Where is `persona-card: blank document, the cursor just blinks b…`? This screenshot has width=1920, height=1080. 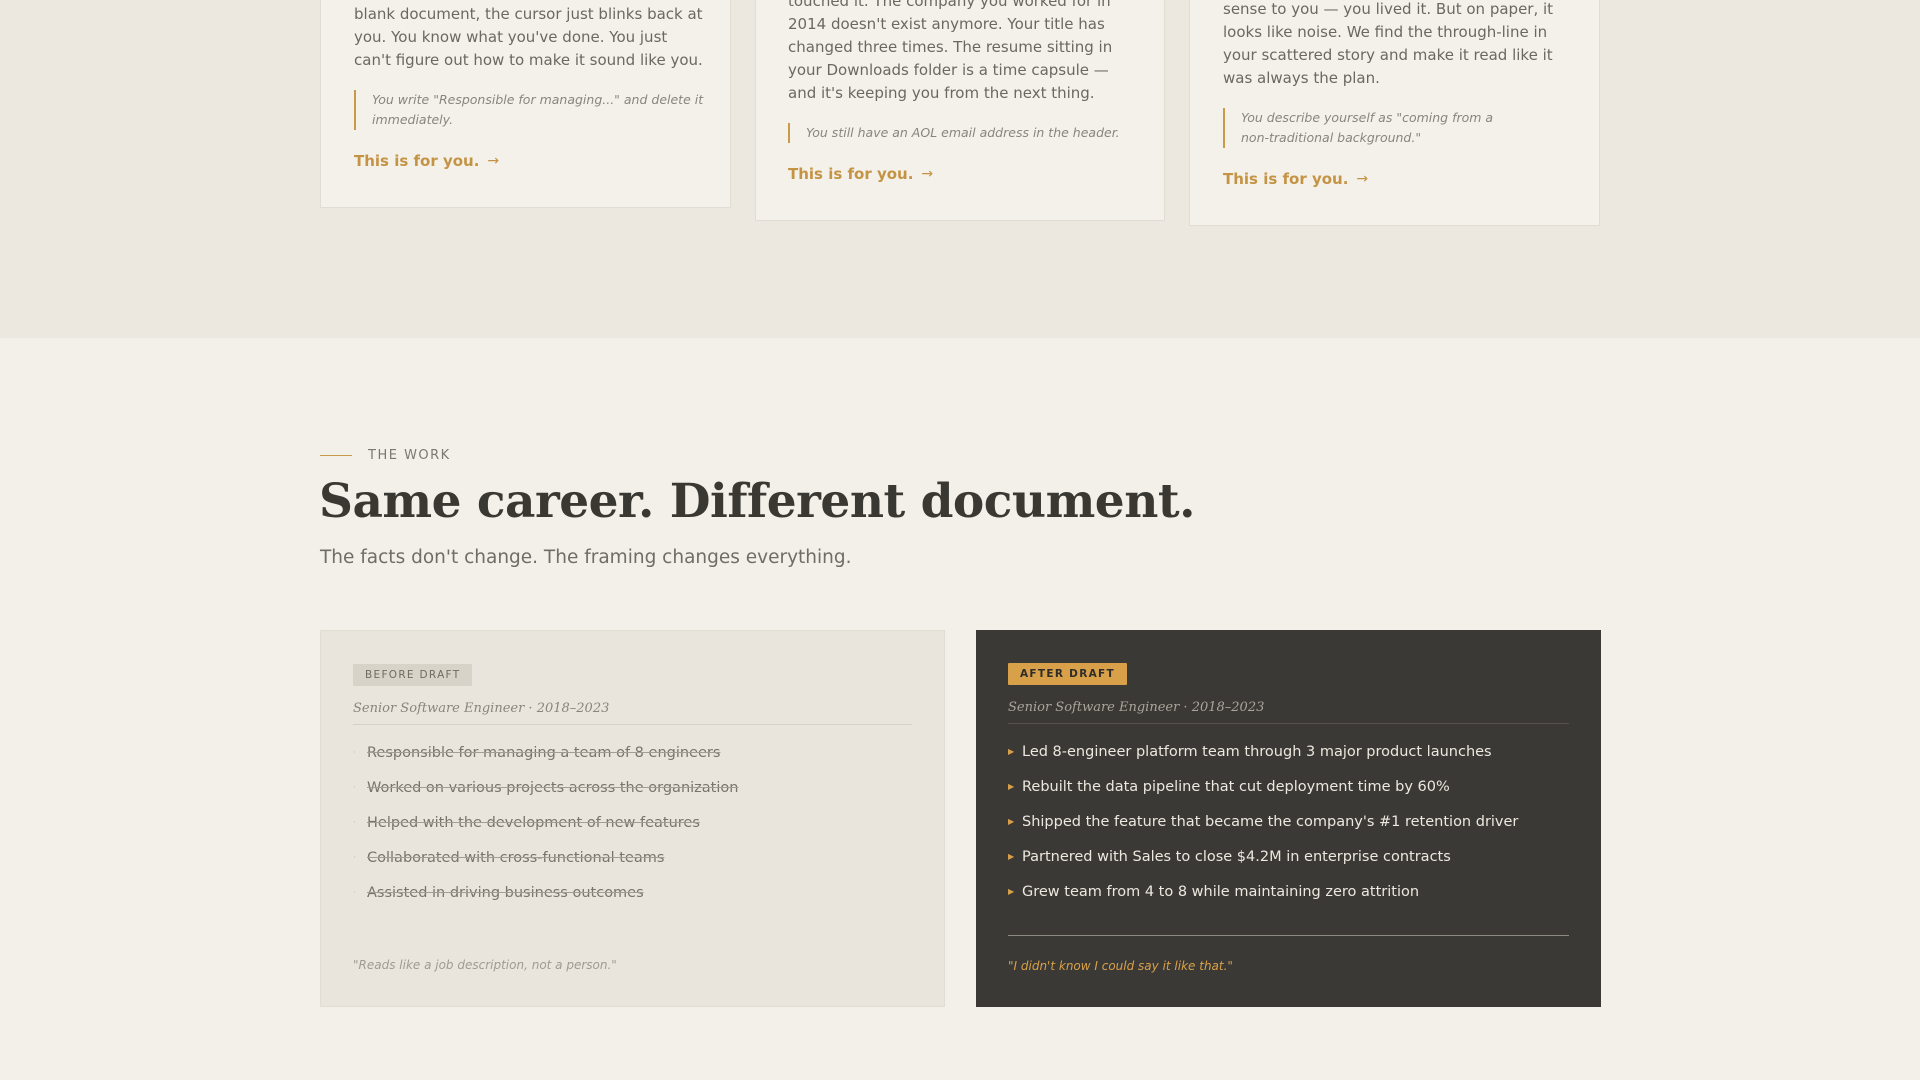 persona-card: blank document, the cursor just blinks b… is located at coordinates (525, 104).